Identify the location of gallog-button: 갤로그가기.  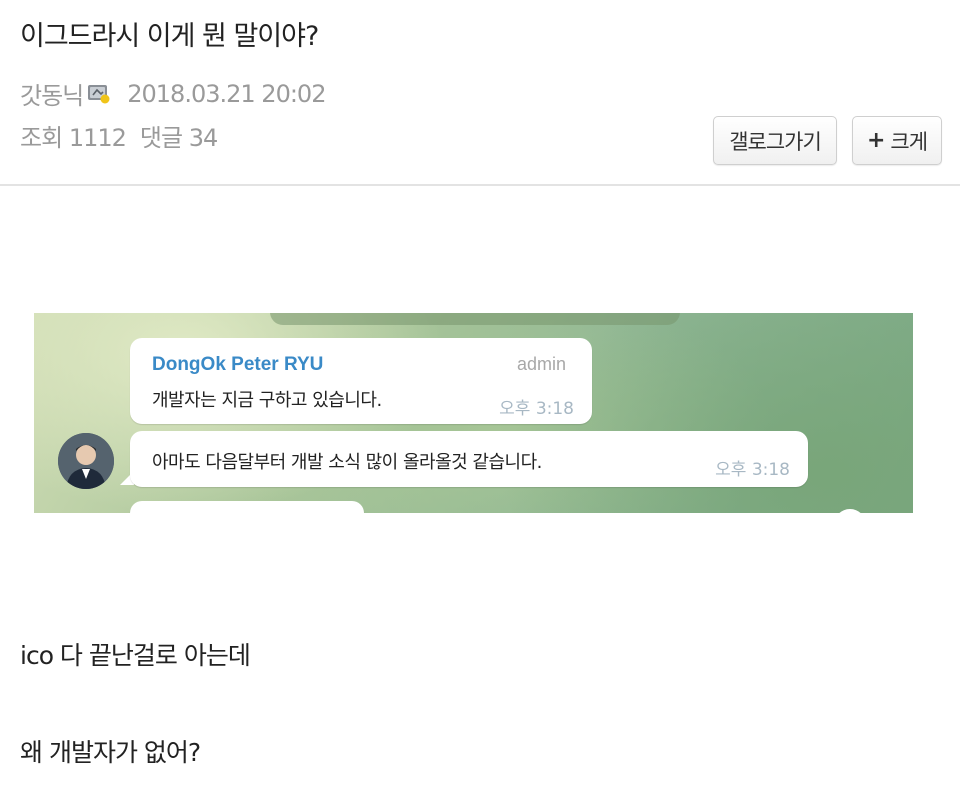
(775, 140).